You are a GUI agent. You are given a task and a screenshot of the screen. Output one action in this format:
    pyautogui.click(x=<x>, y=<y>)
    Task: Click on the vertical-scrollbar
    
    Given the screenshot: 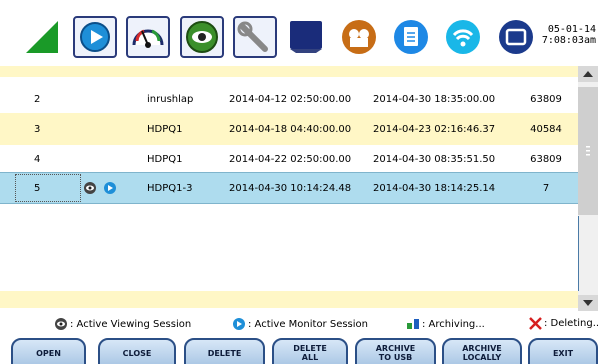 What is the action you would take?
    pyautogui.click(x=588, y=188)
    